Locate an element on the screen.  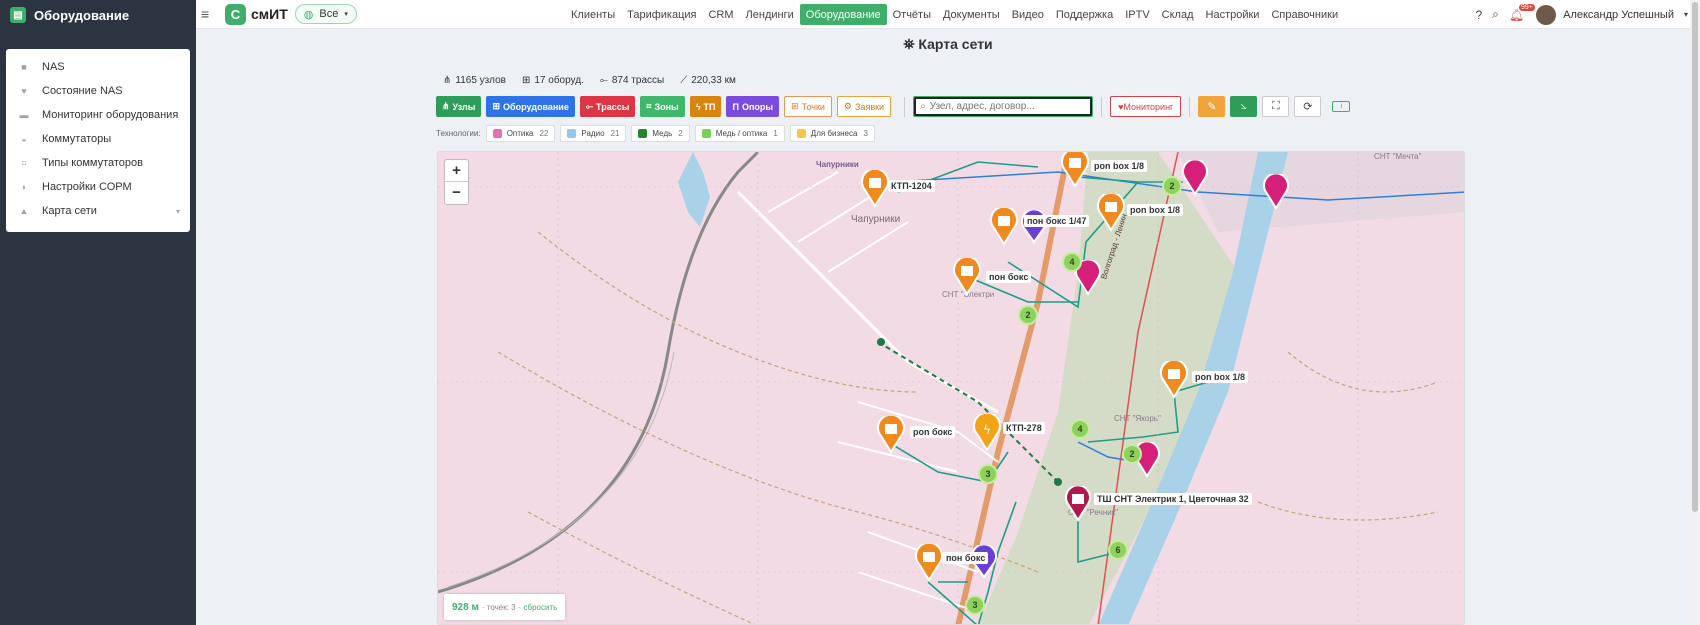
refresh-button: ⟳ is located at coordinates (1308, 106).